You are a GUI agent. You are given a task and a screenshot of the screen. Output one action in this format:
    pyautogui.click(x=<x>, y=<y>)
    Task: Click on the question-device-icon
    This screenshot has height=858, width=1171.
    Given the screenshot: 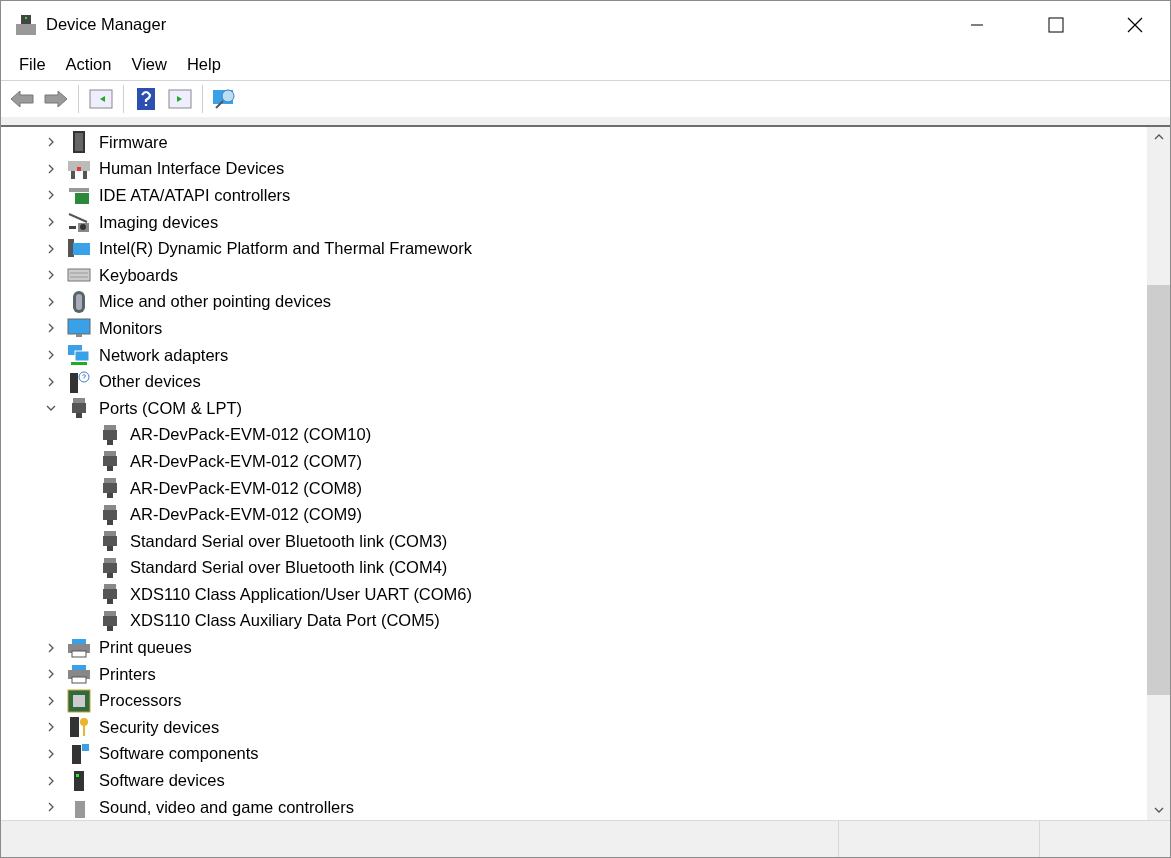 What is the action you would take?
    pyautogui.click(x=79, y=381)
    